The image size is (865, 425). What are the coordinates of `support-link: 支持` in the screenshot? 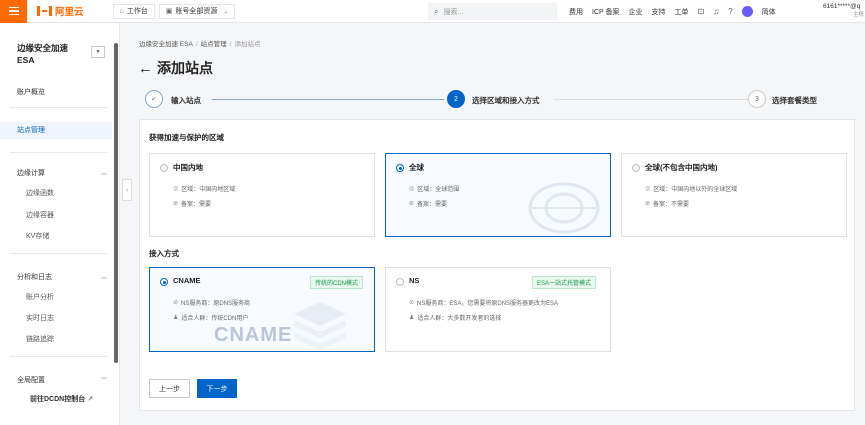 It's located at (659, 12).